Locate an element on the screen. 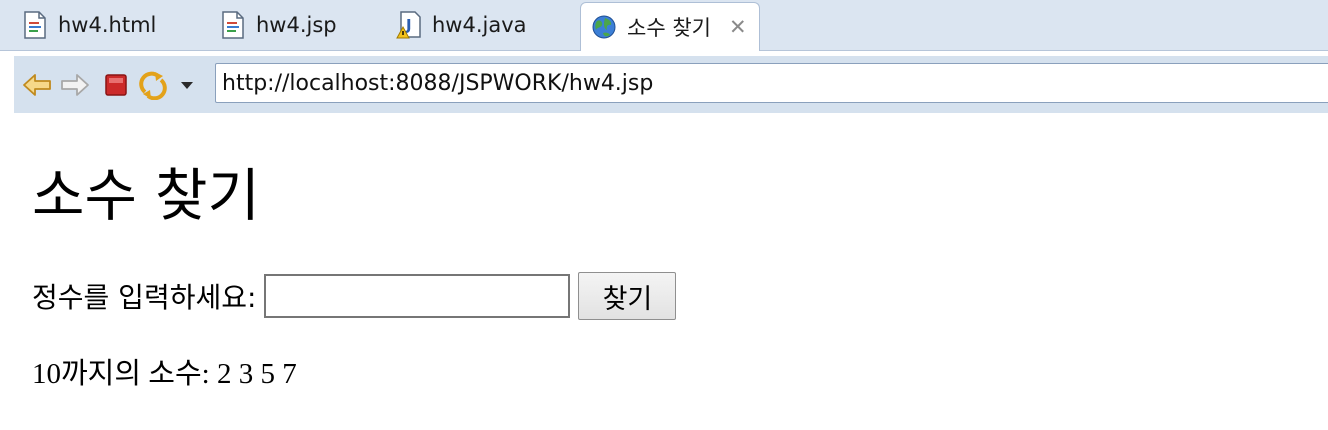 The height and width of the screenshot is (430, 1328). tab-prime-finder: 소수 찾기 ✕ is located at coordinates (670, 26).